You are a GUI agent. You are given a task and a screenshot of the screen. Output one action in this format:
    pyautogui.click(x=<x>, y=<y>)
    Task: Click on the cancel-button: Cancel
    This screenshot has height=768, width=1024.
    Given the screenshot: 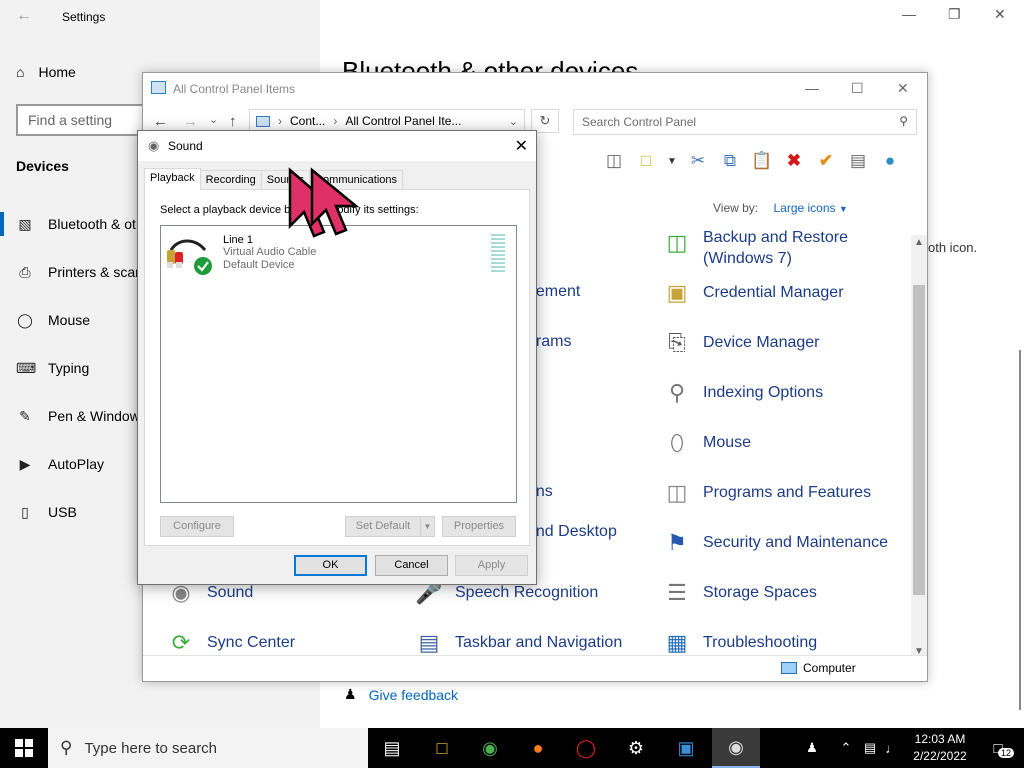 What is the action you would take?
    pyautogui.click(x=411, y=565)
    